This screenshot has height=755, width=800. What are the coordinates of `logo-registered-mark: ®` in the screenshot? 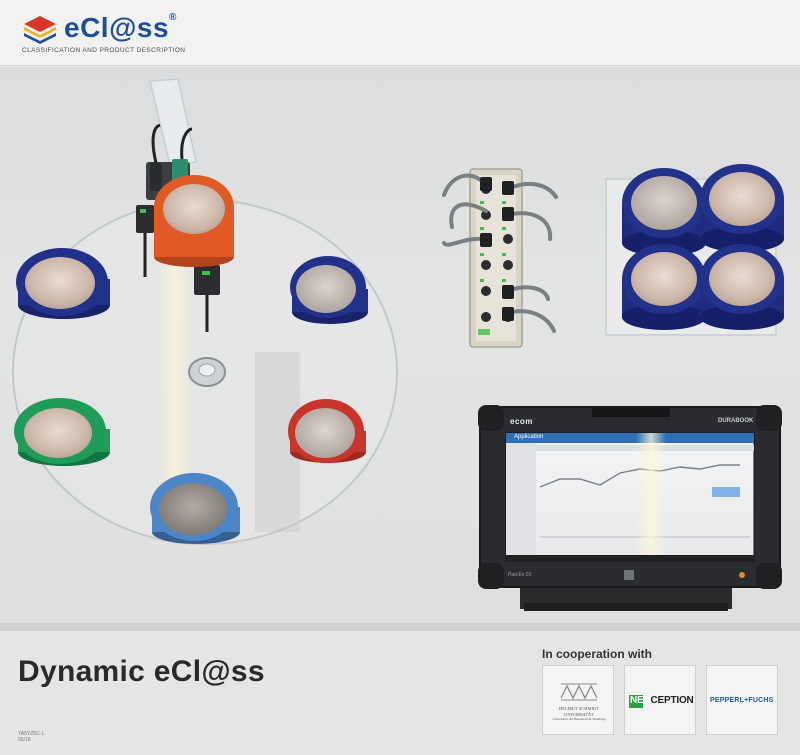 It's located at (173, 17).